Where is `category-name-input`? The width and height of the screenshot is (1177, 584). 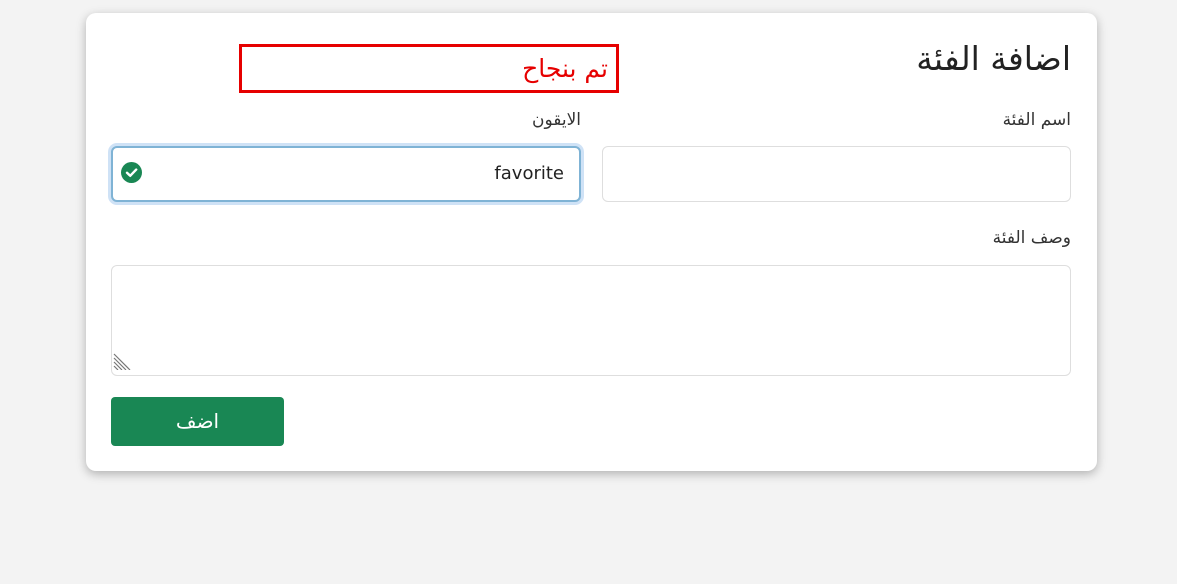 category-name-input is located at coordinates (836, 174).